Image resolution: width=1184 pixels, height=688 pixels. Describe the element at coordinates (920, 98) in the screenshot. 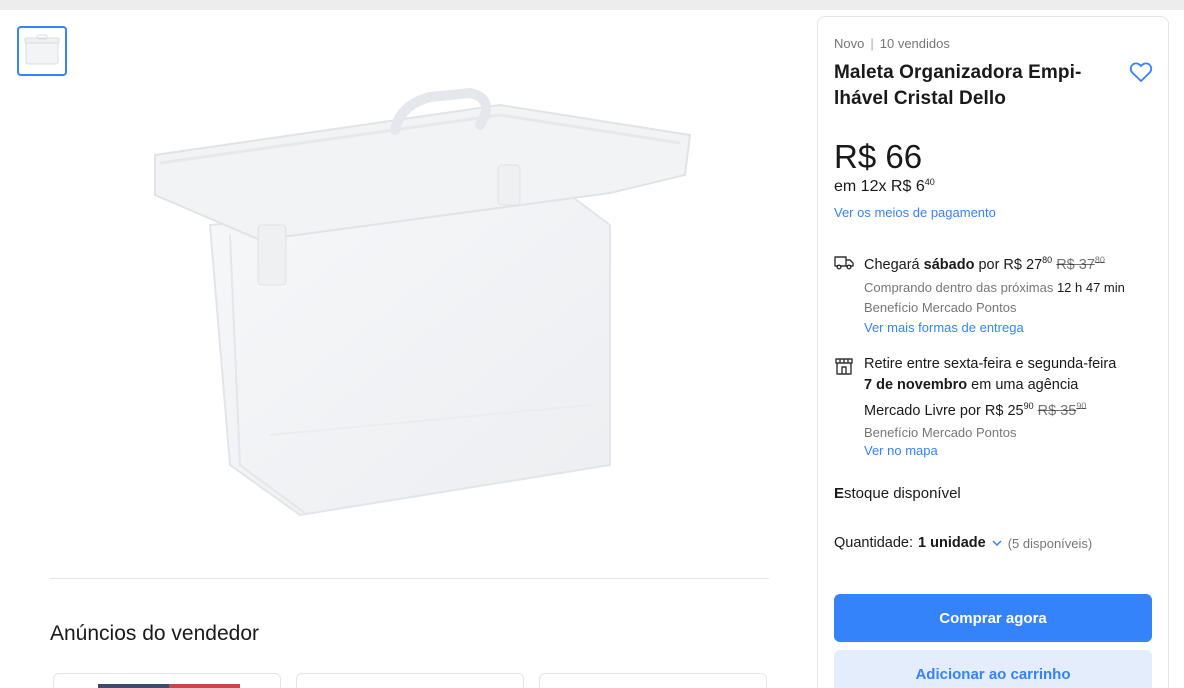

I see `title-line-2: lhável Cristal Dello` at that location.